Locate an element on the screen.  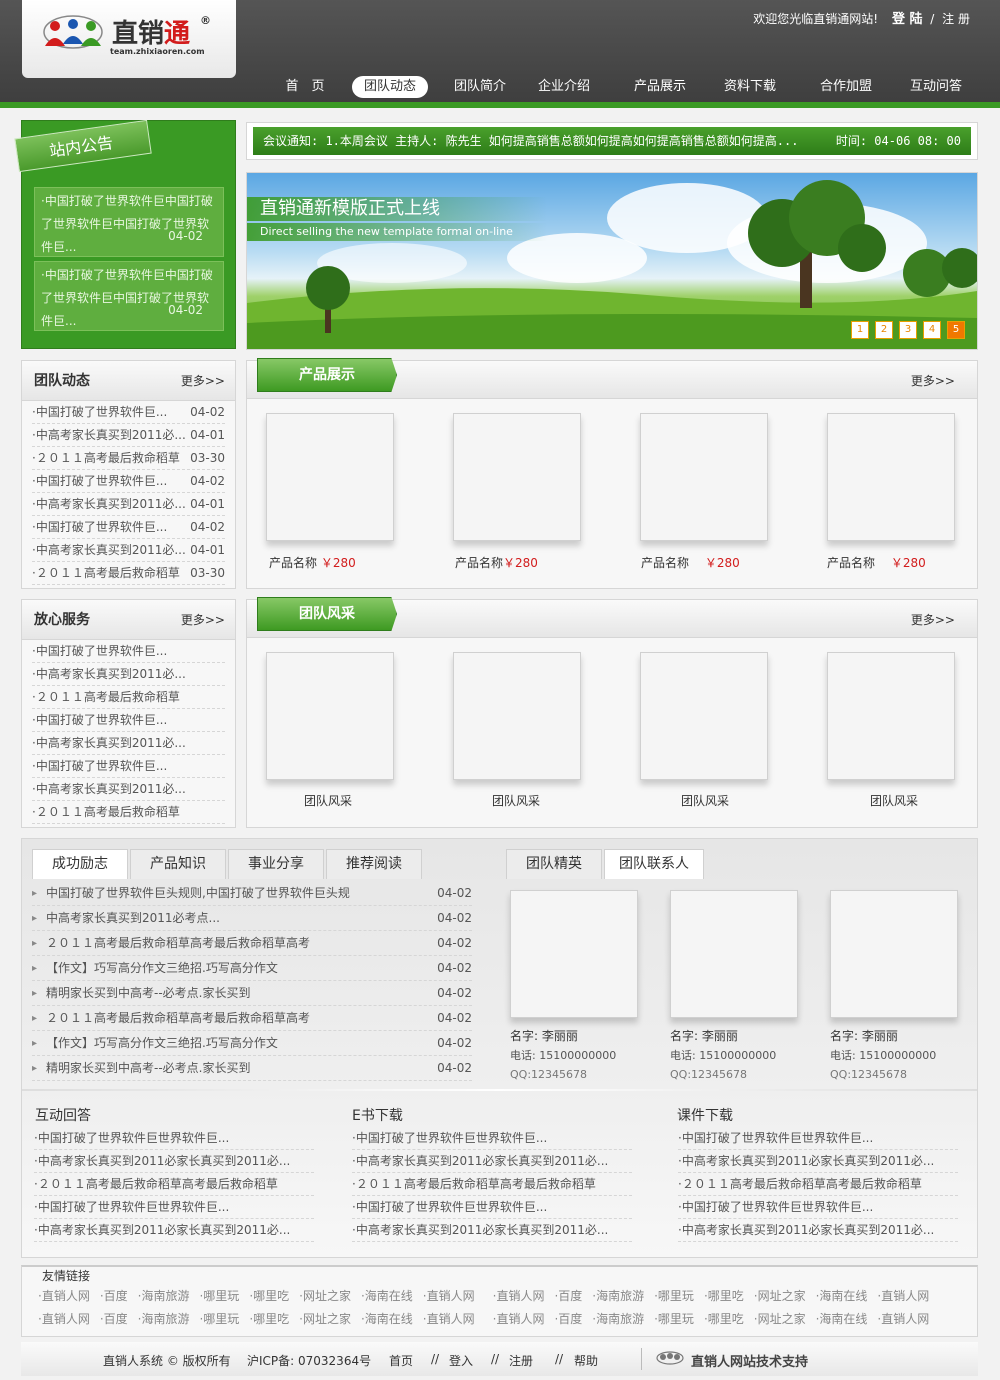
tab-team-contact: 团队联系人 is located at coordinates (654, 864).